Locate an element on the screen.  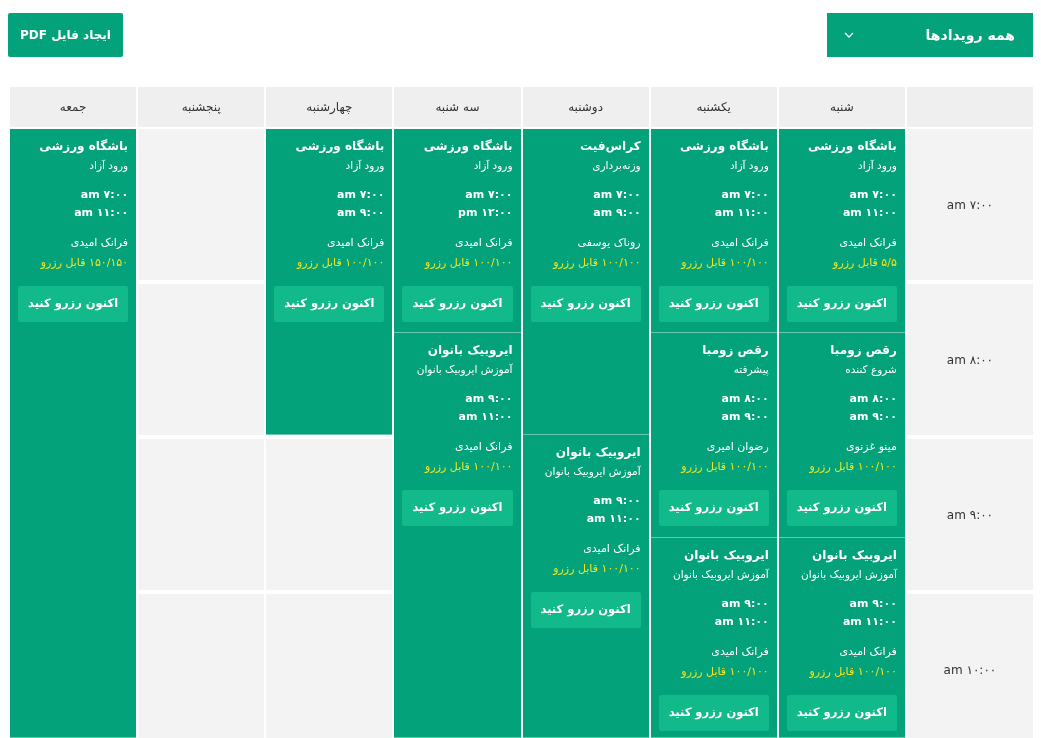
instructor-name: روناک یوسفی is located at coordinates (608, 243).